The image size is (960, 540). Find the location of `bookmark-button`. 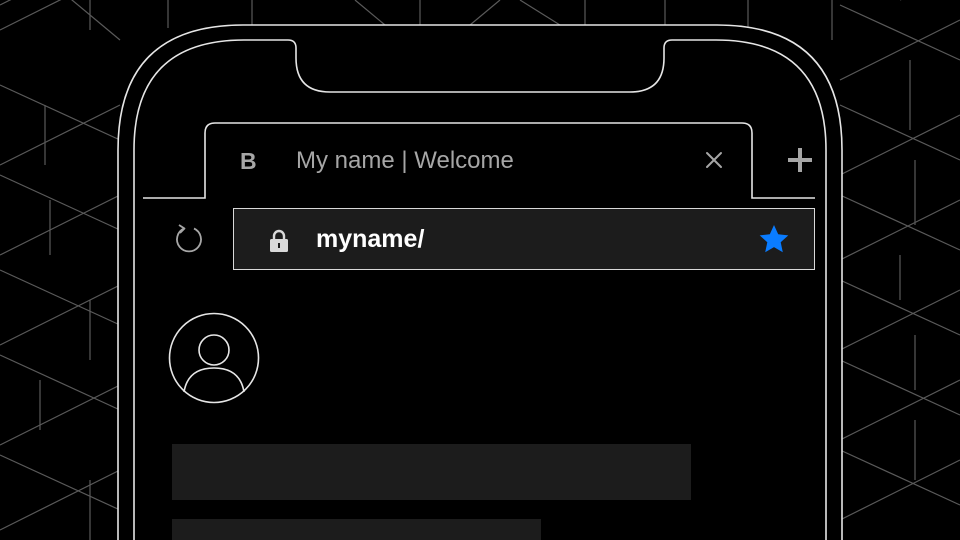

bookmark-button is located at coordinates (774, 239).